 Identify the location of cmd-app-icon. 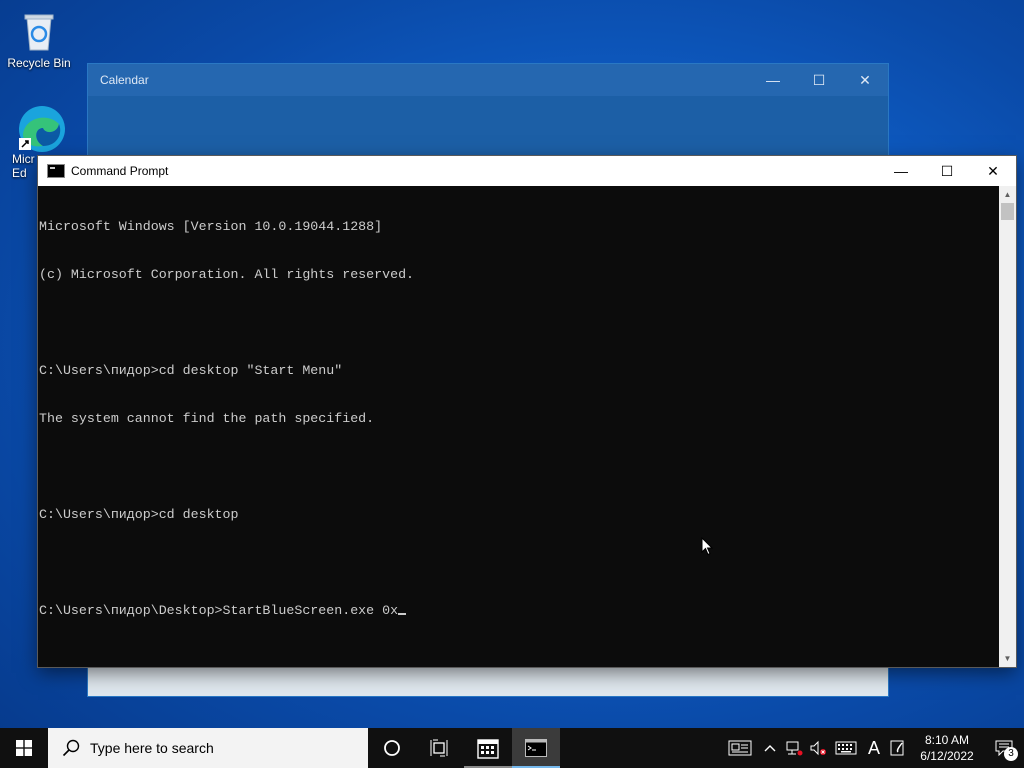
(56, 171).